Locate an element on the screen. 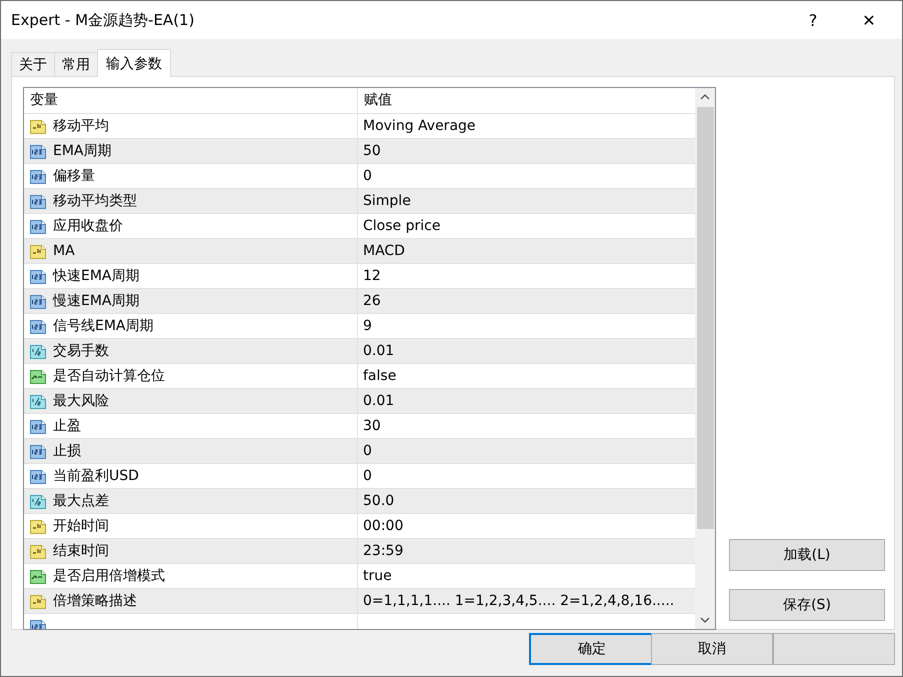 This screenshot has height=677, width=903. parameter-value: 12 is located at coordinates (372, 276).